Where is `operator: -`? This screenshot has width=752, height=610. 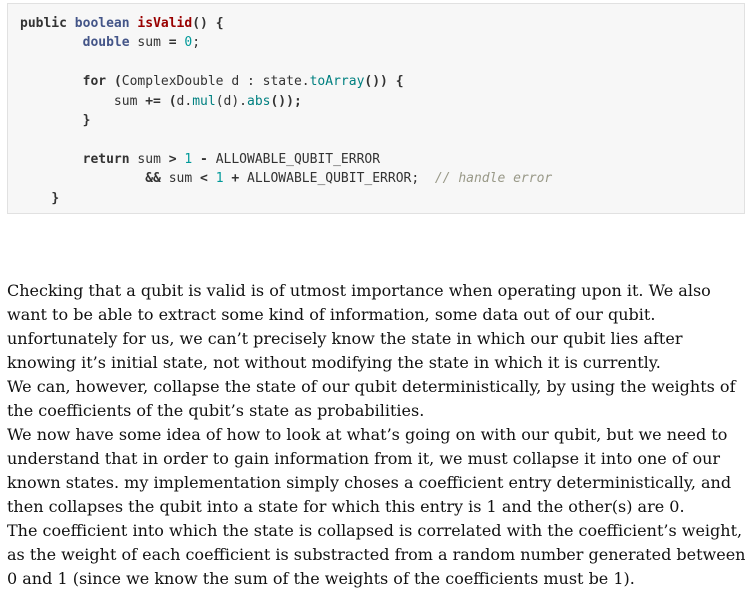 operator: - is located at coordinates (204, 159).